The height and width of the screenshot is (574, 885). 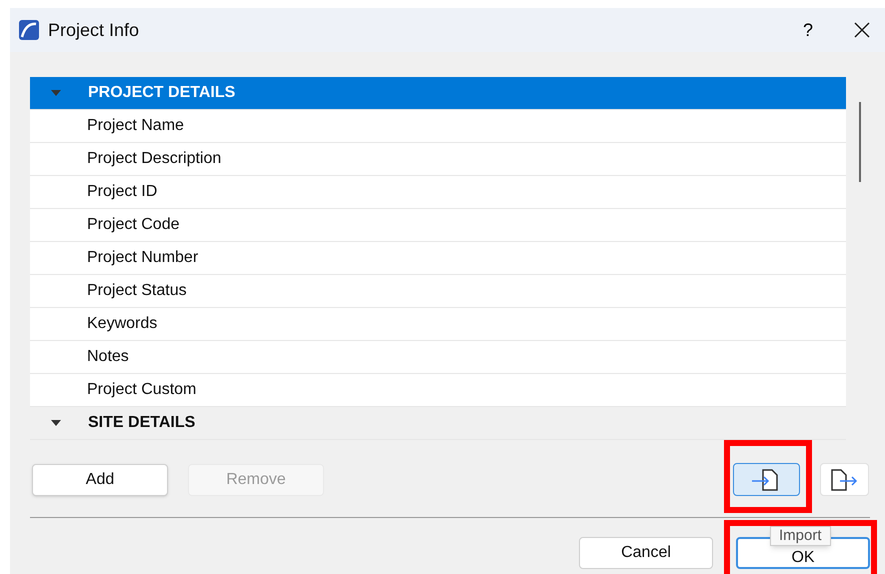 I want to click on section-label: SITE DETAILS, so click(x=142, y=423).